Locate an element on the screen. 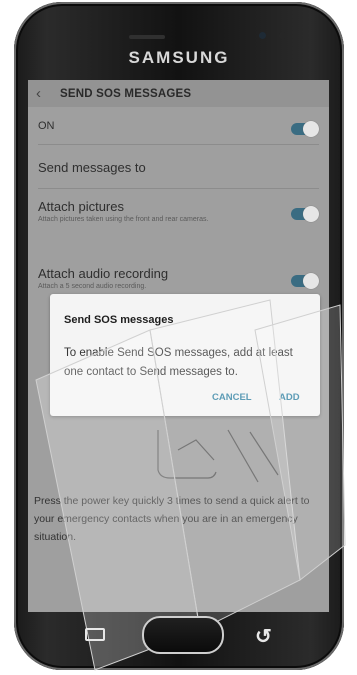 The image size is (357, 675). brand-logo: SAMSUNG is located at coordinates (179, 57).